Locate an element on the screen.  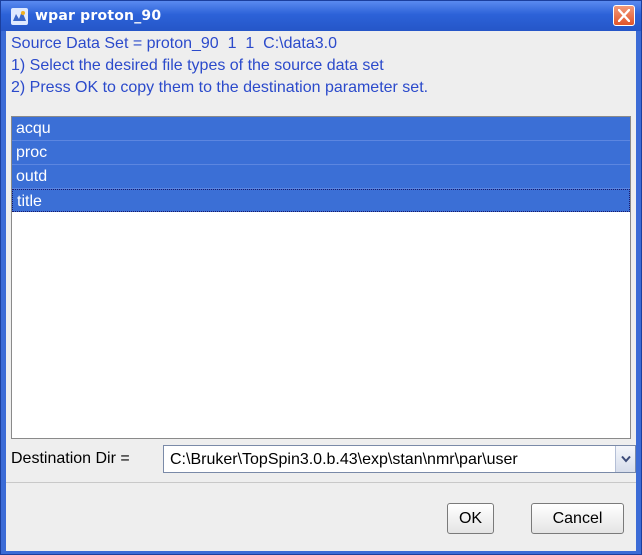
chevron-down-icon is located at coordinates (626, 459).